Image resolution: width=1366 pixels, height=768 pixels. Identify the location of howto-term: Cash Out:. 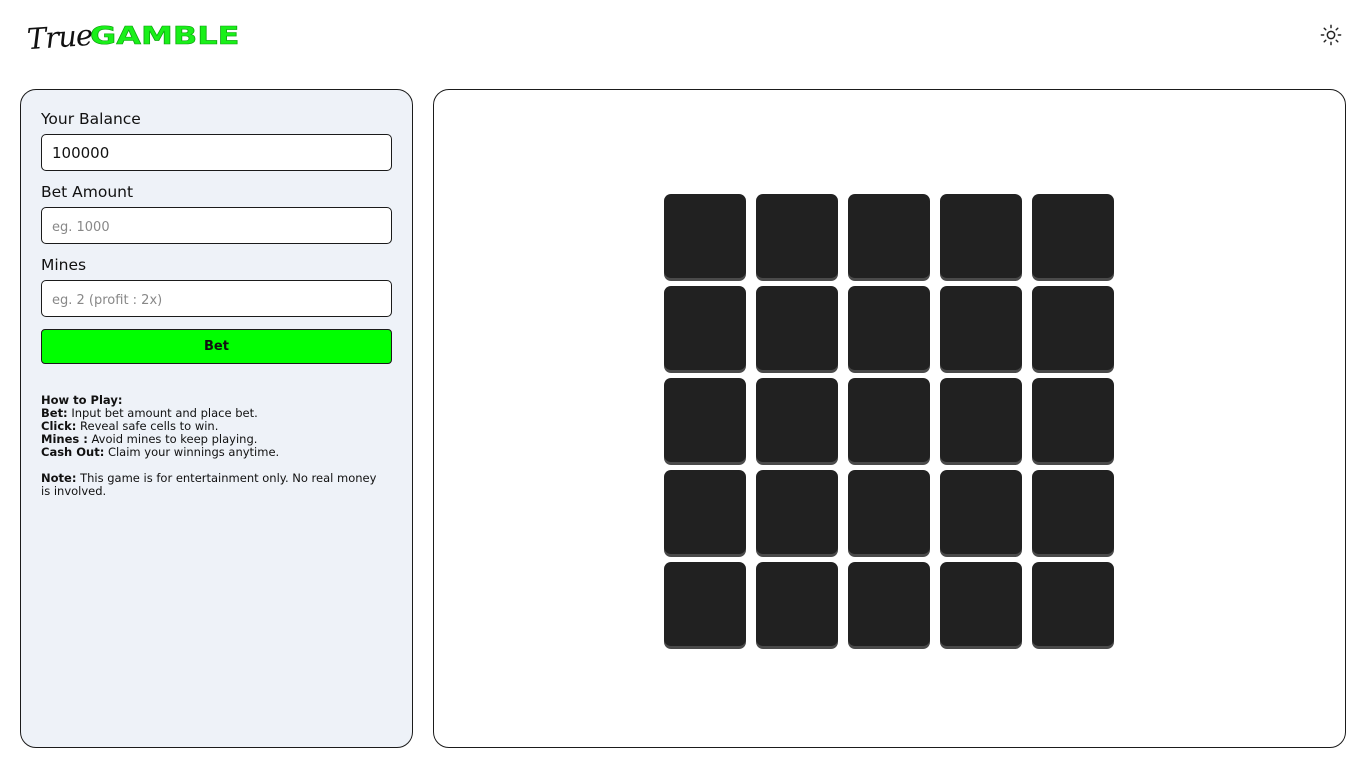
(73, 452).